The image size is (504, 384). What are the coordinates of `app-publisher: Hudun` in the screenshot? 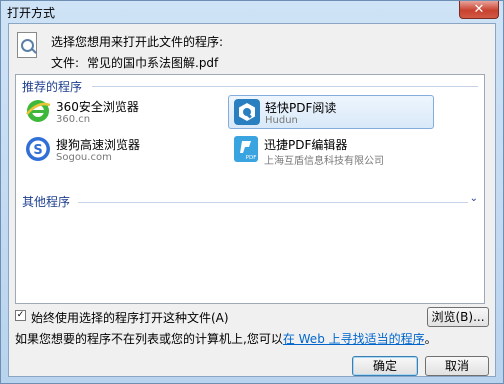 It's located at (281, 120).